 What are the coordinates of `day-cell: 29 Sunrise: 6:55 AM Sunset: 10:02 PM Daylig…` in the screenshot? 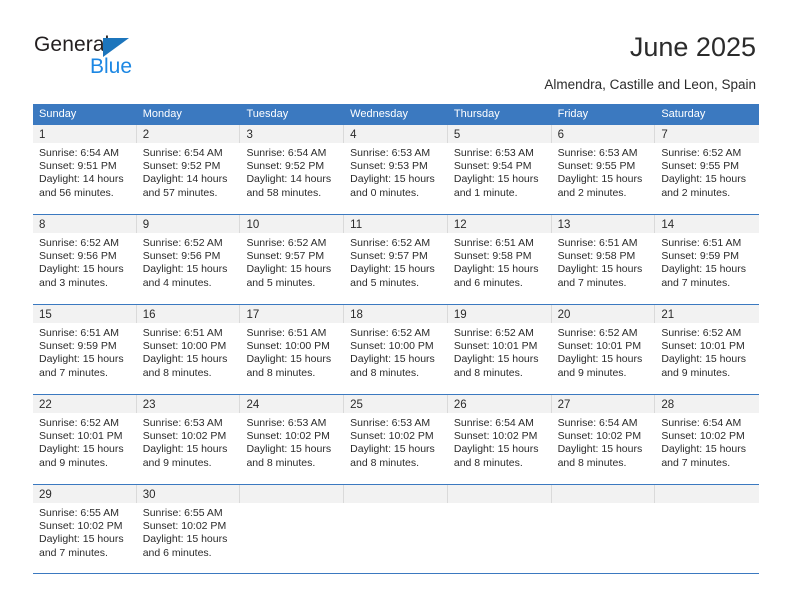 It's located at (85, 529).